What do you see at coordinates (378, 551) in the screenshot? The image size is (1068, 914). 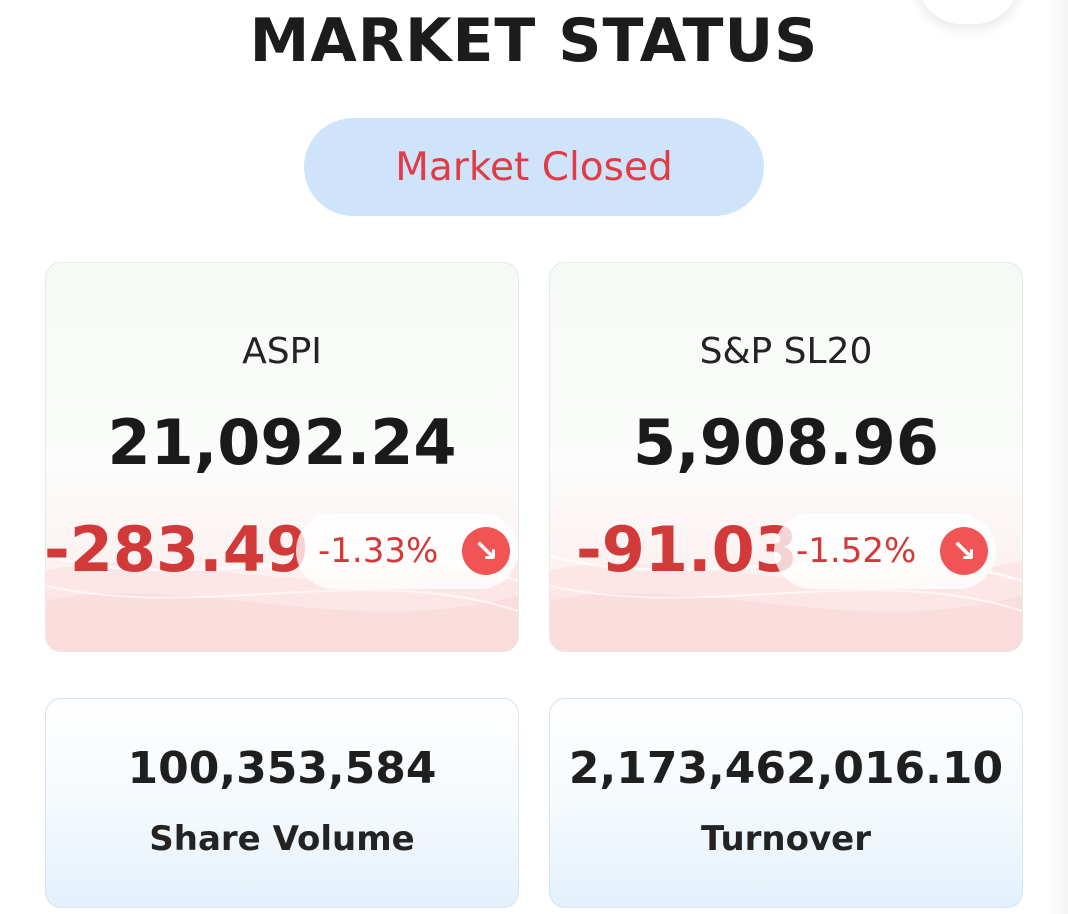 I see `index-change-percent: -1.33%` at bounding box center [378, 551].